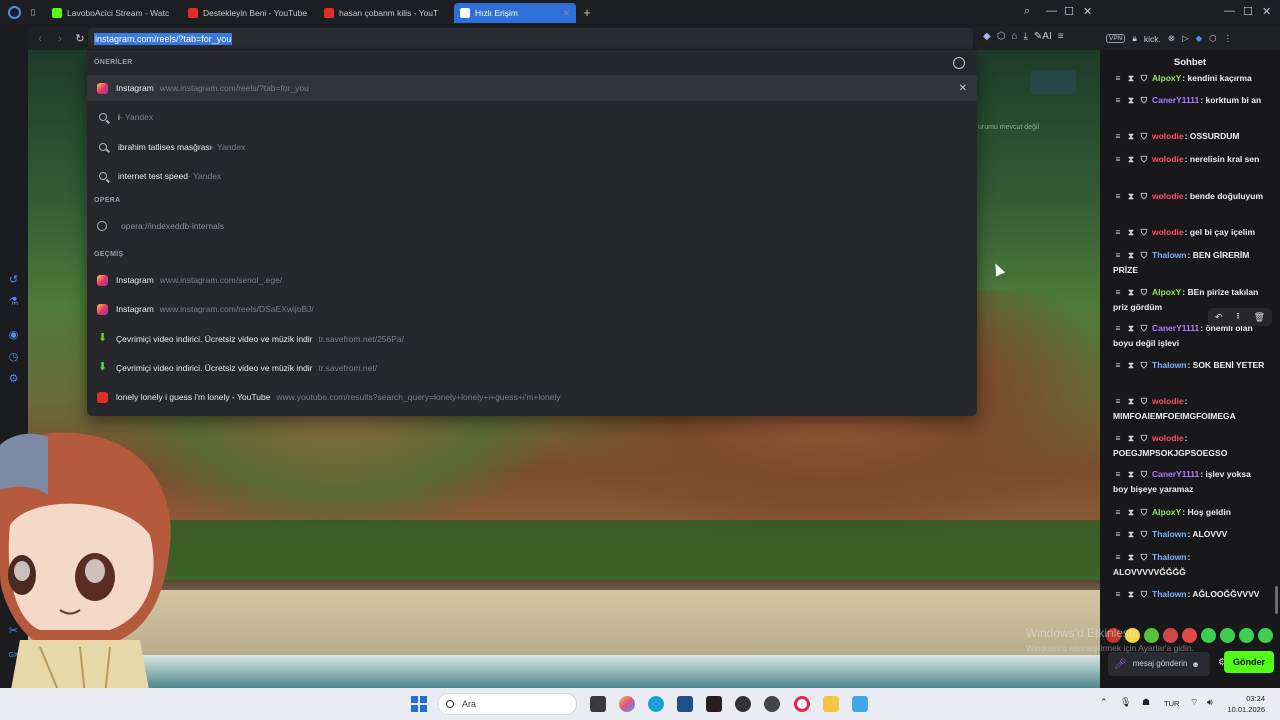 This screenshot has height=720, width=1280. I want to click on remove-suggestion-close-icon: ✕, so click(963, 88).